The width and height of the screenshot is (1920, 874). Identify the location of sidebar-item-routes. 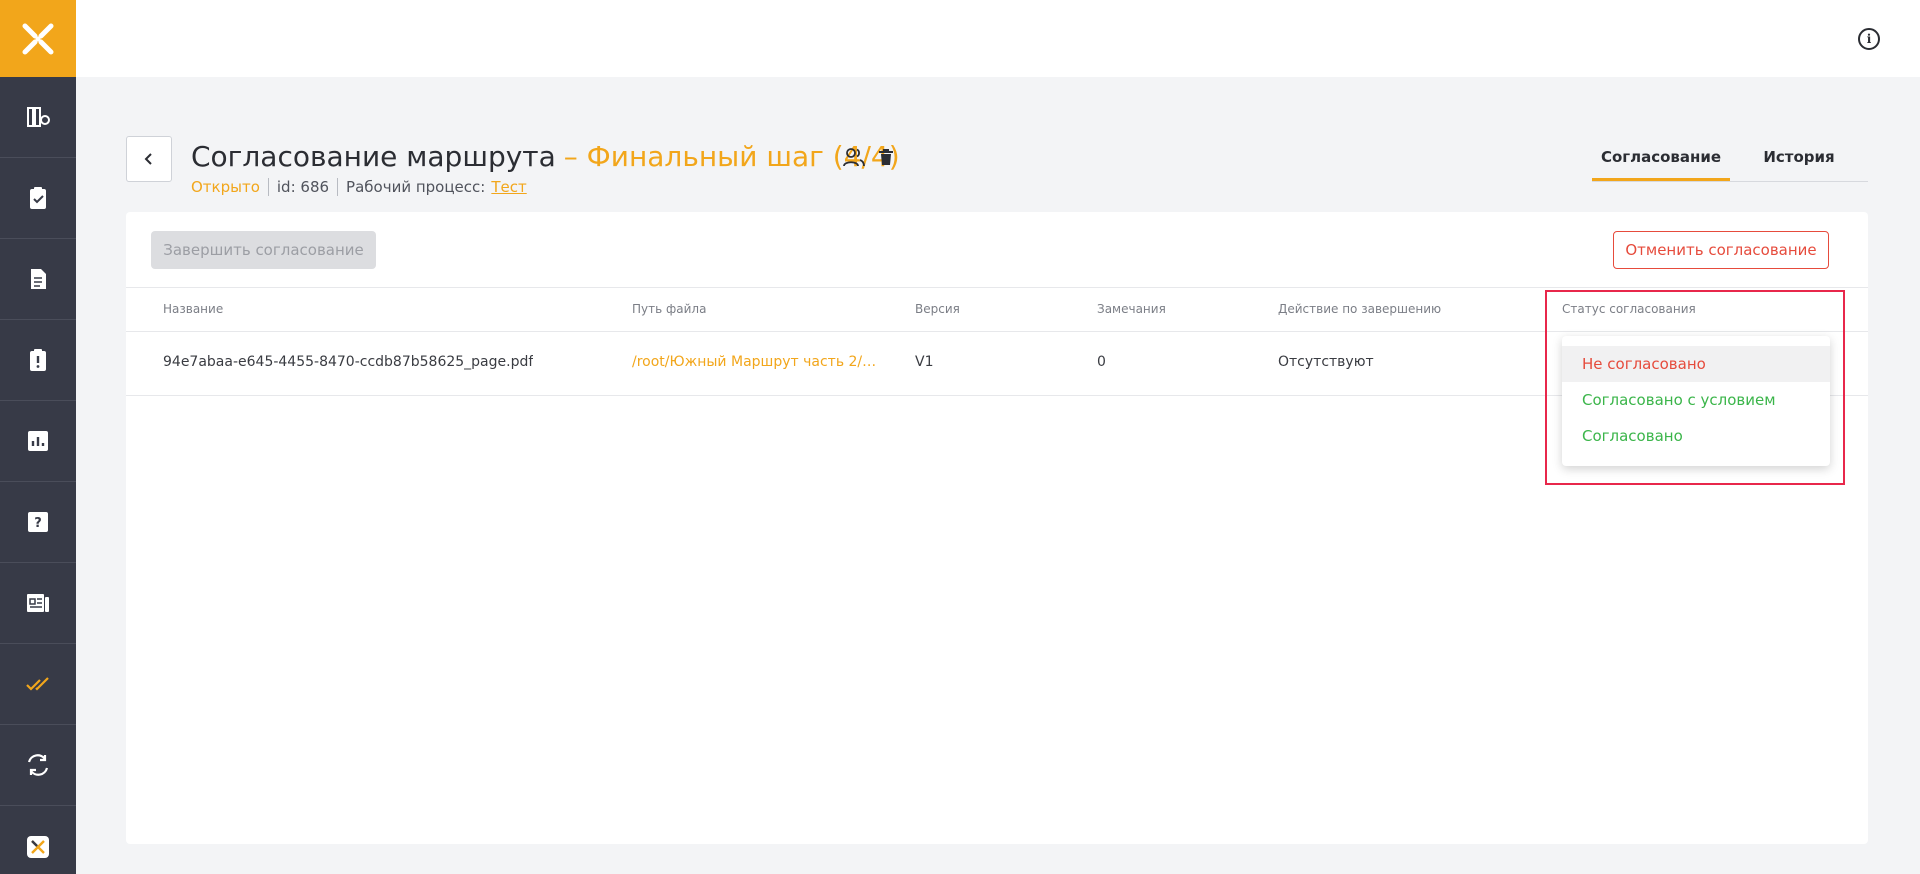
(38, 117).